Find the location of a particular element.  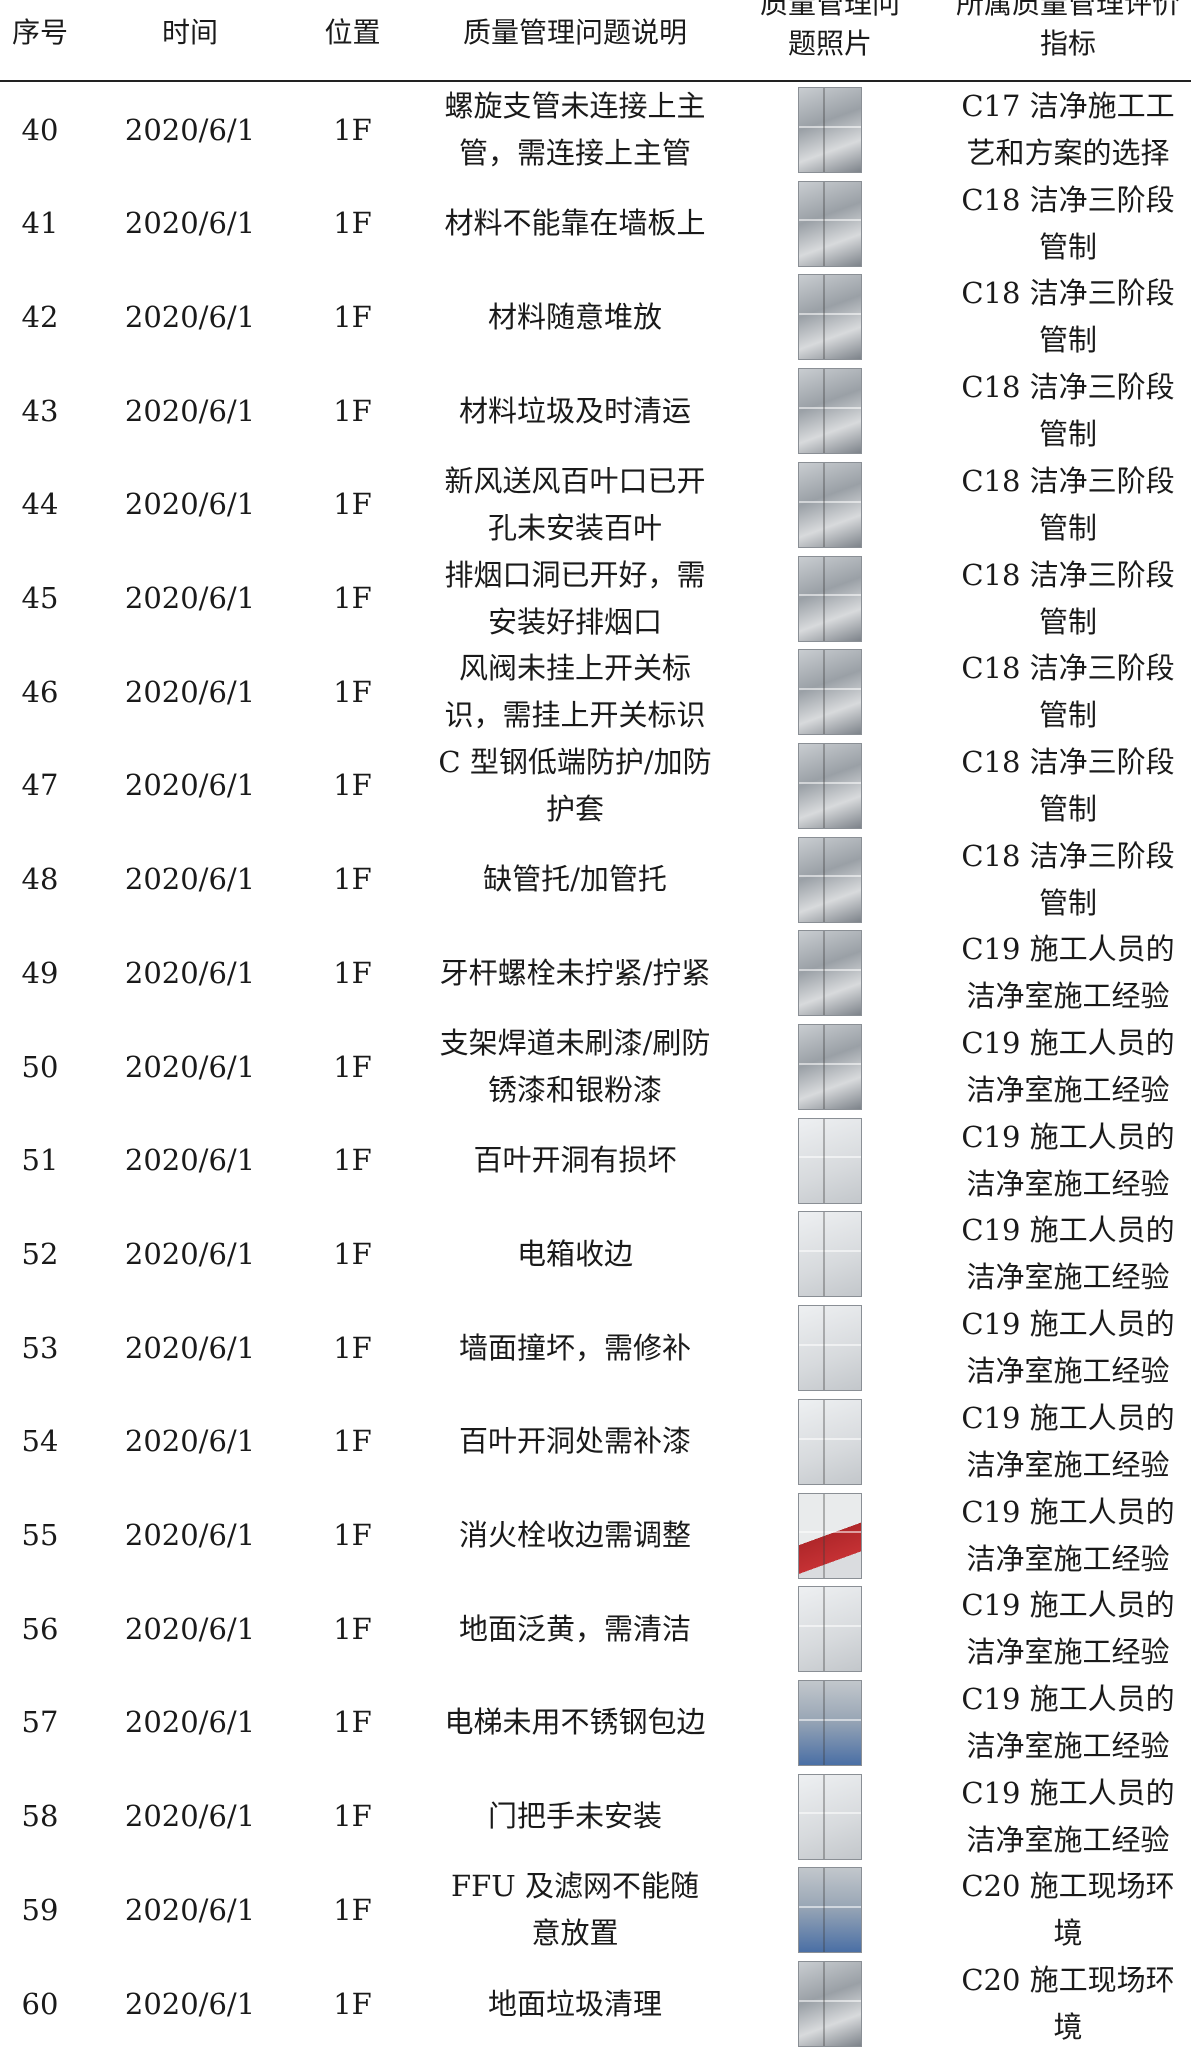

row-description: 材料垃圾及时清运 is located at coordinates (574, 410).